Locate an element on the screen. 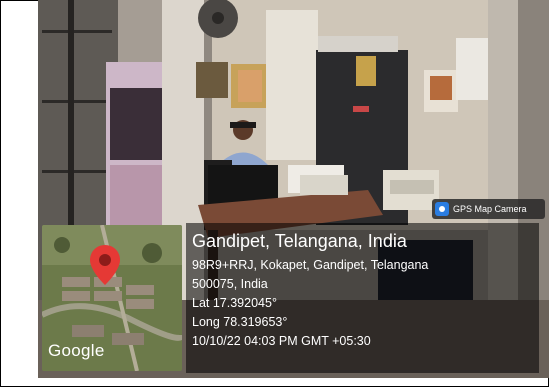 Image resolution: width=549 pixels, height=387 pixels. address-line-2: 500075, India is located at coordinates (230, 284).